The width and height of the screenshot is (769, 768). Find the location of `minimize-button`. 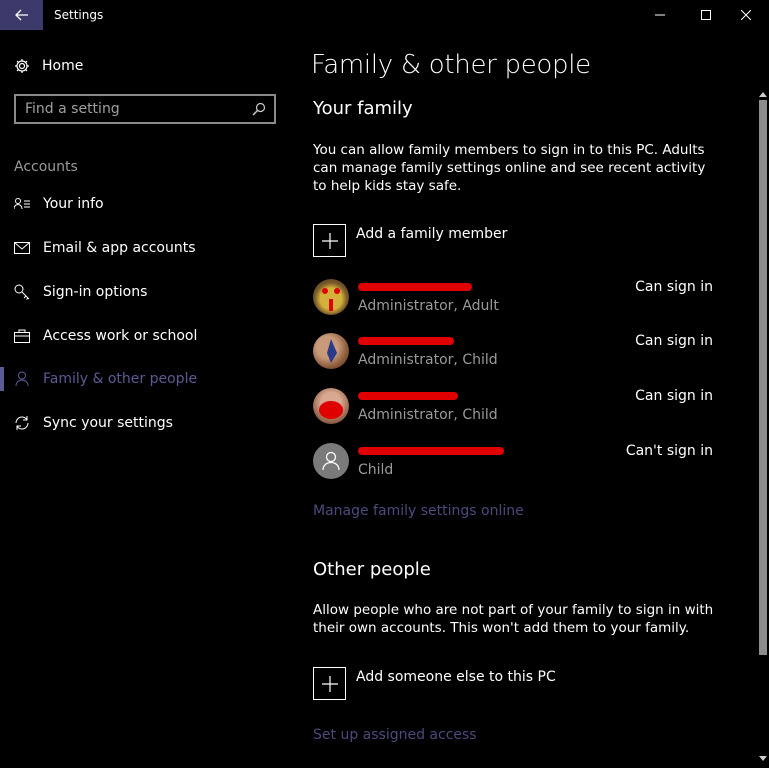

minimize-button is located at coordinates (660, 15).